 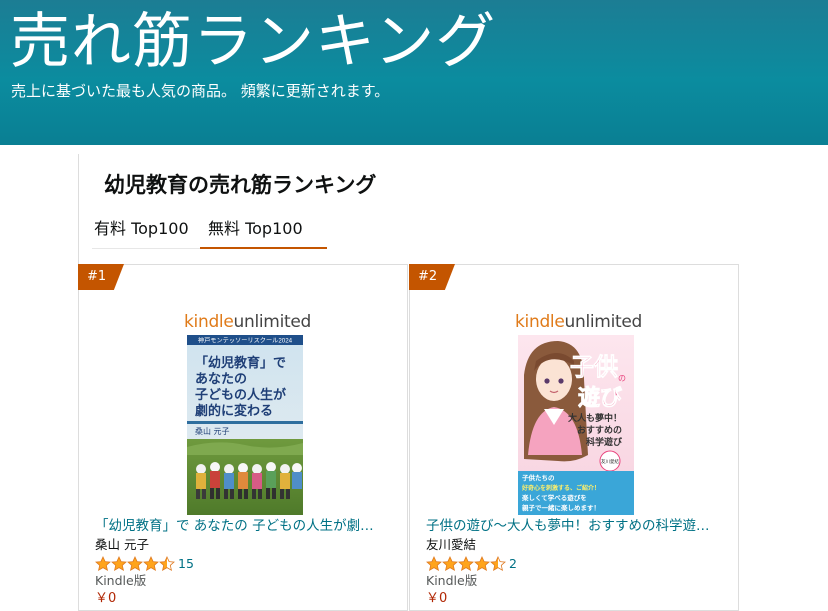 I want to click on tab-divider, so click(x=146, y=248).